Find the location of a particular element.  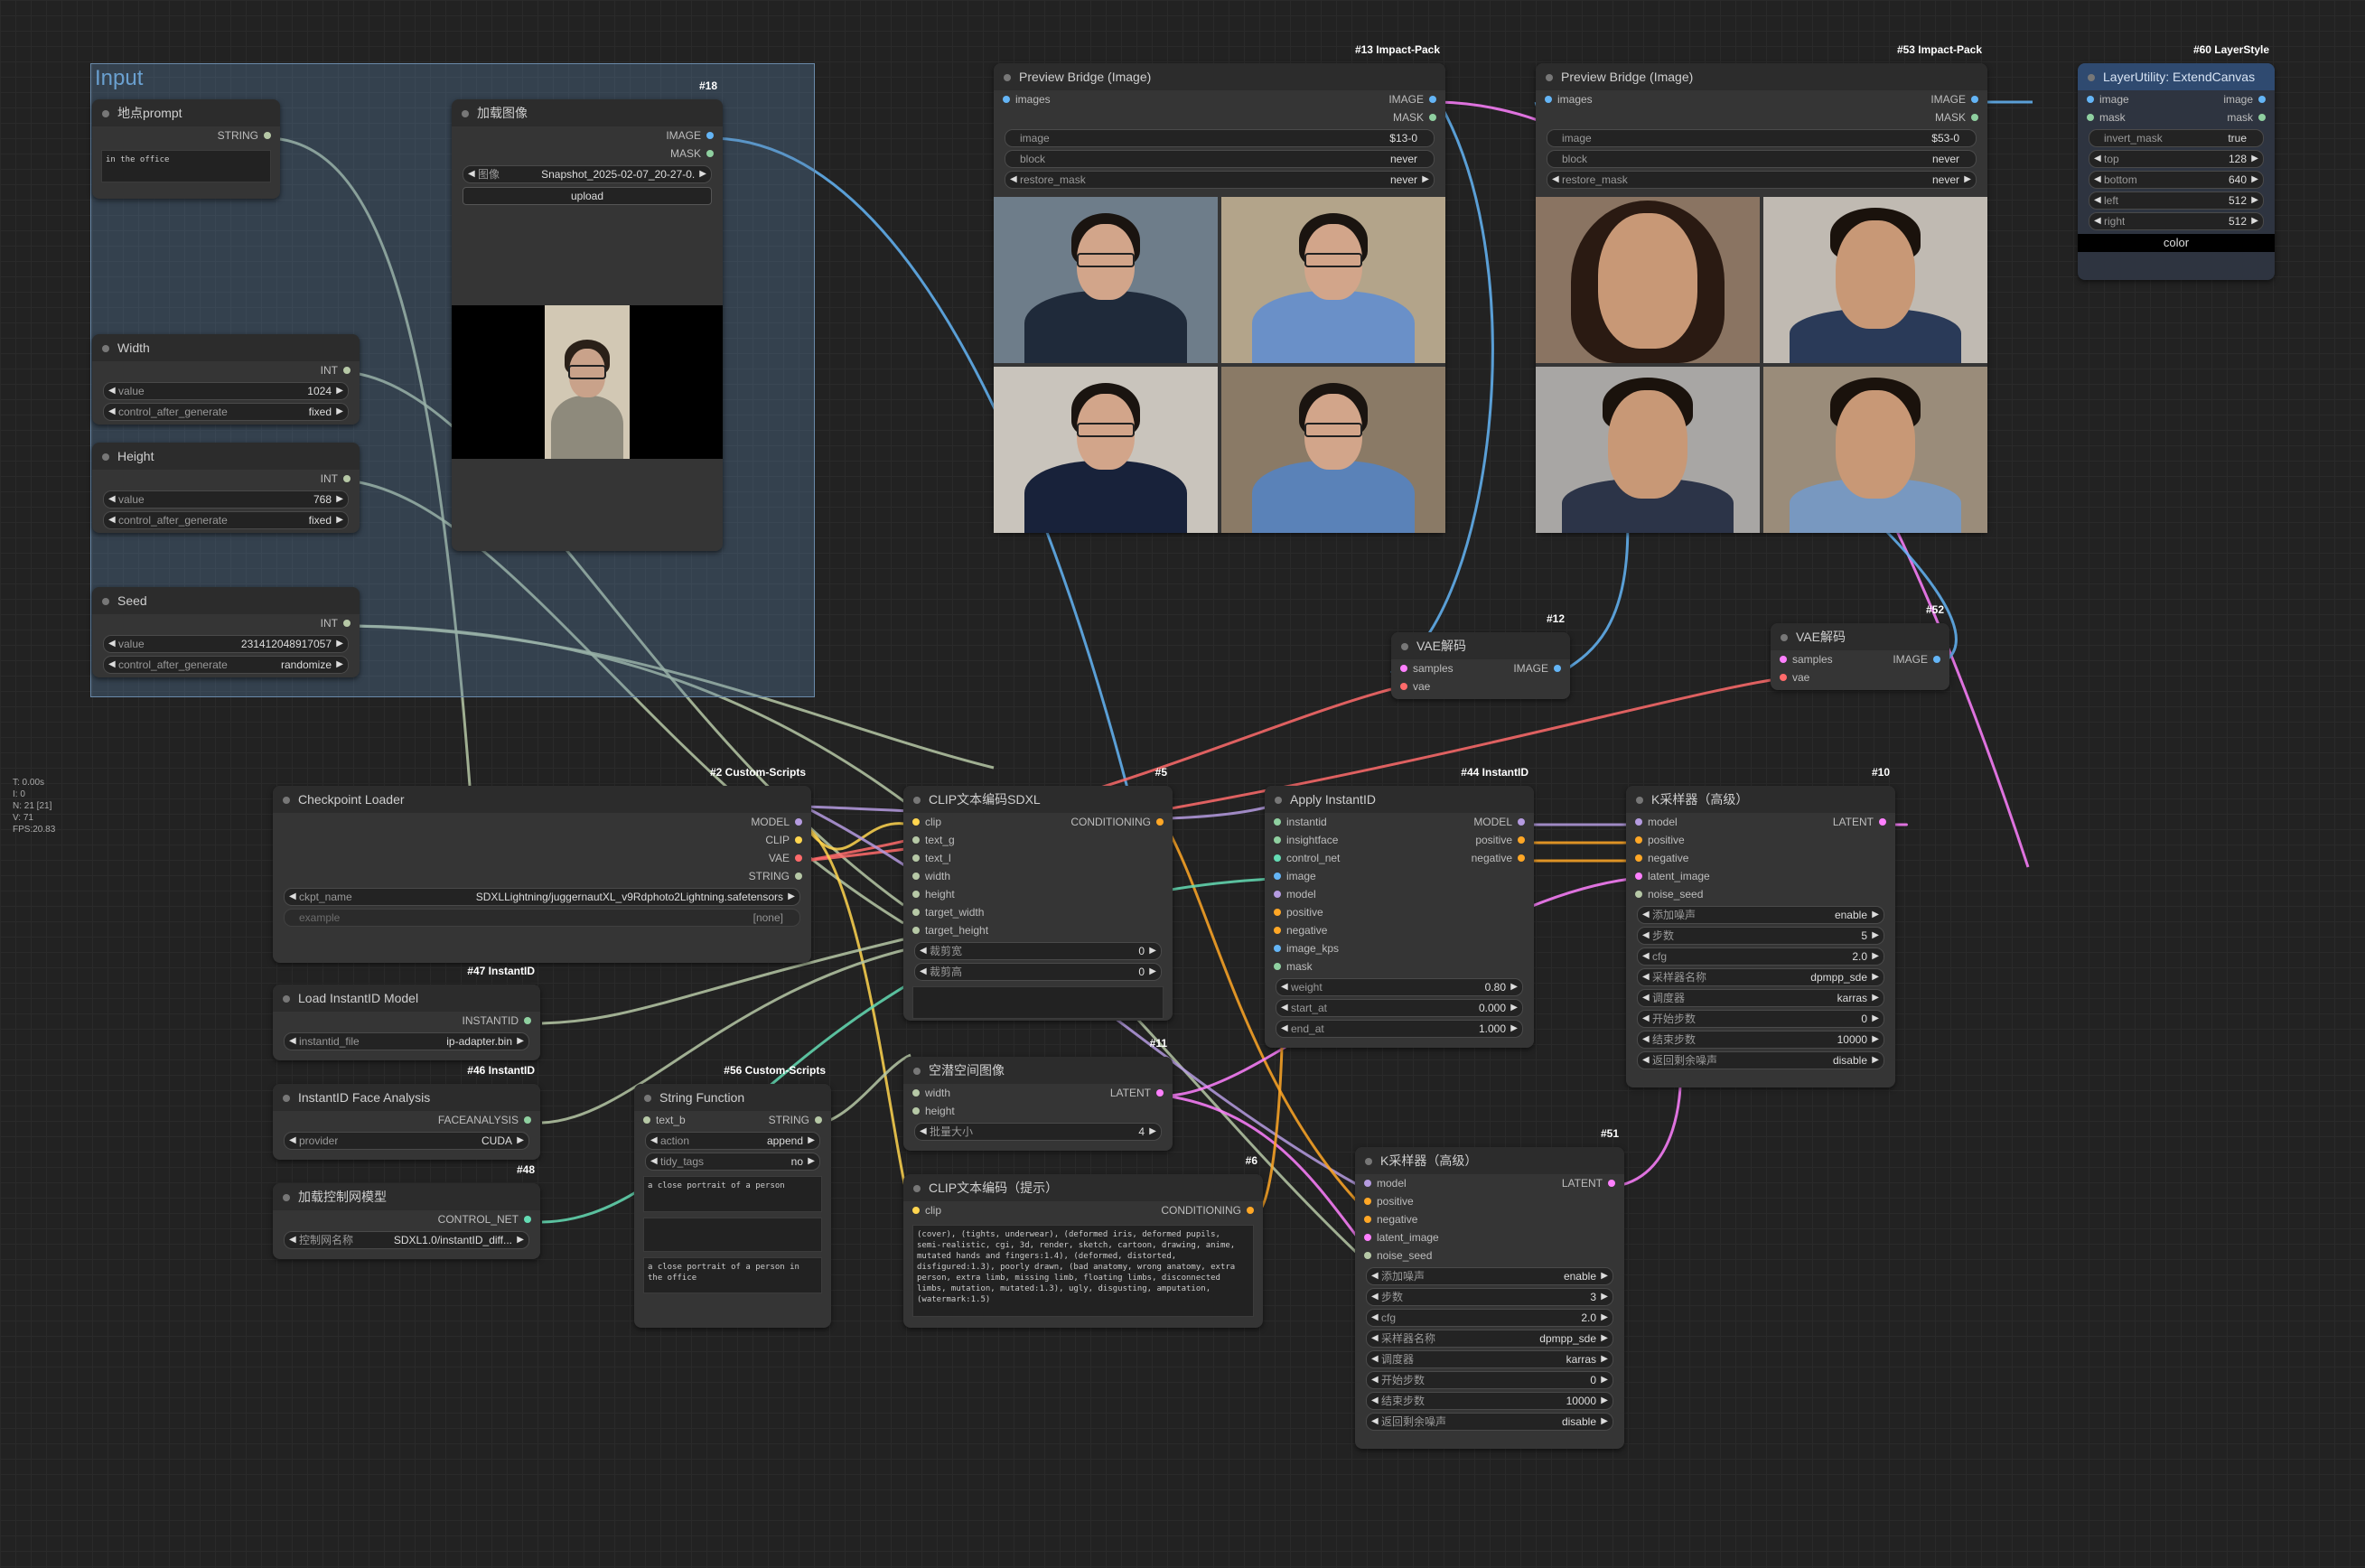

provider-select: ◀ provider CUDA ▶ is located at coordinates (406, 1141).